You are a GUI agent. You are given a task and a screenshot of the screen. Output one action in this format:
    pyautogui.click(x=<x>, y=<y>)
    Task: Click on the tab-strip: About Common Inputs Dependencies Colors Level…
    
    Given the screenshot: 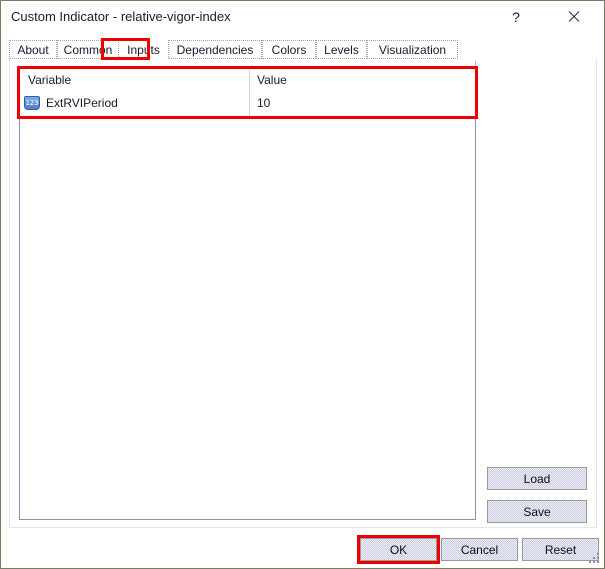 What is the action you would take?
    pyautogui.click(x=303, y=50)
    